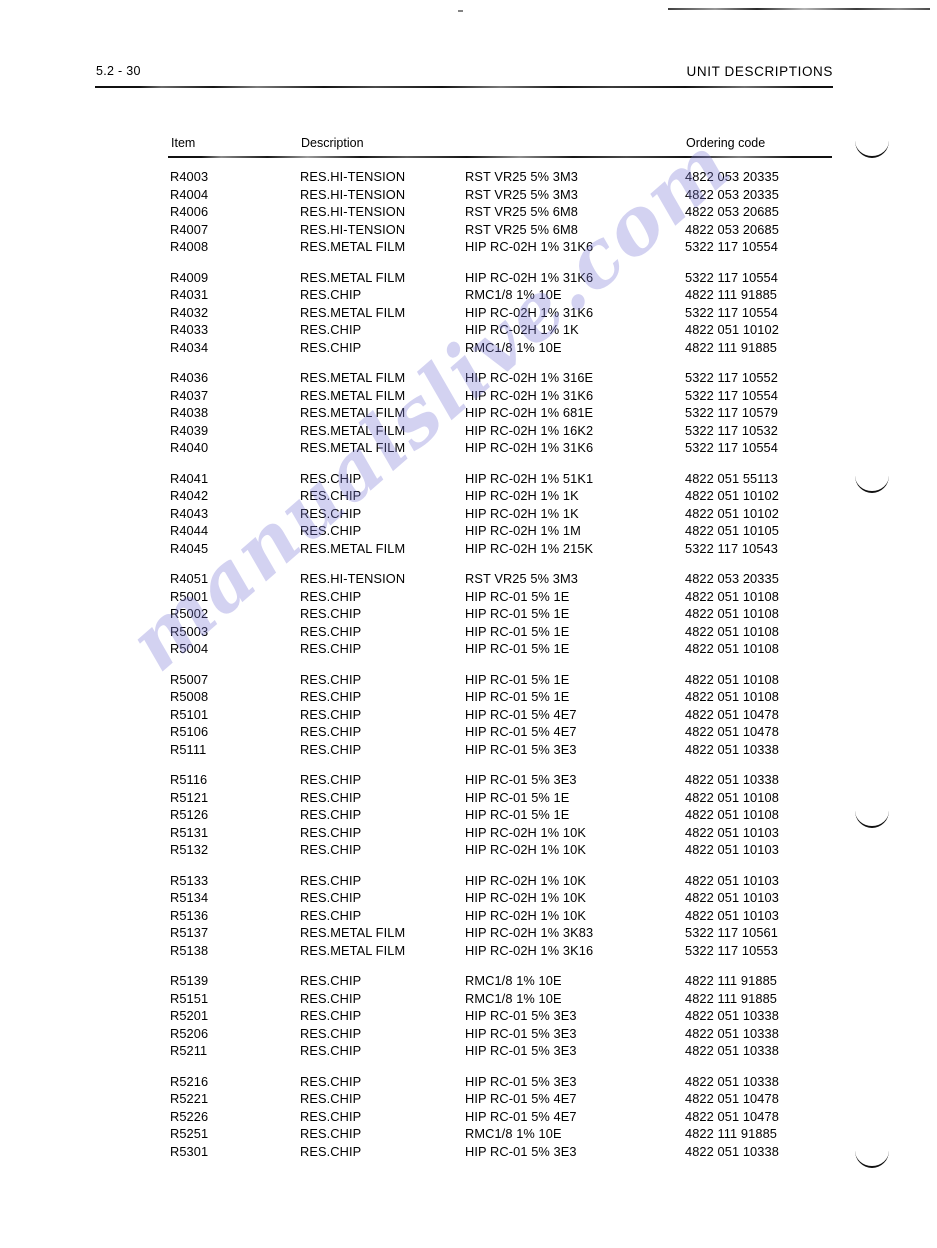 The height and width of the screenshot is (1248, 937). I want to click on cell-ordering-code: 4822 111 91885, so click(731, 294).